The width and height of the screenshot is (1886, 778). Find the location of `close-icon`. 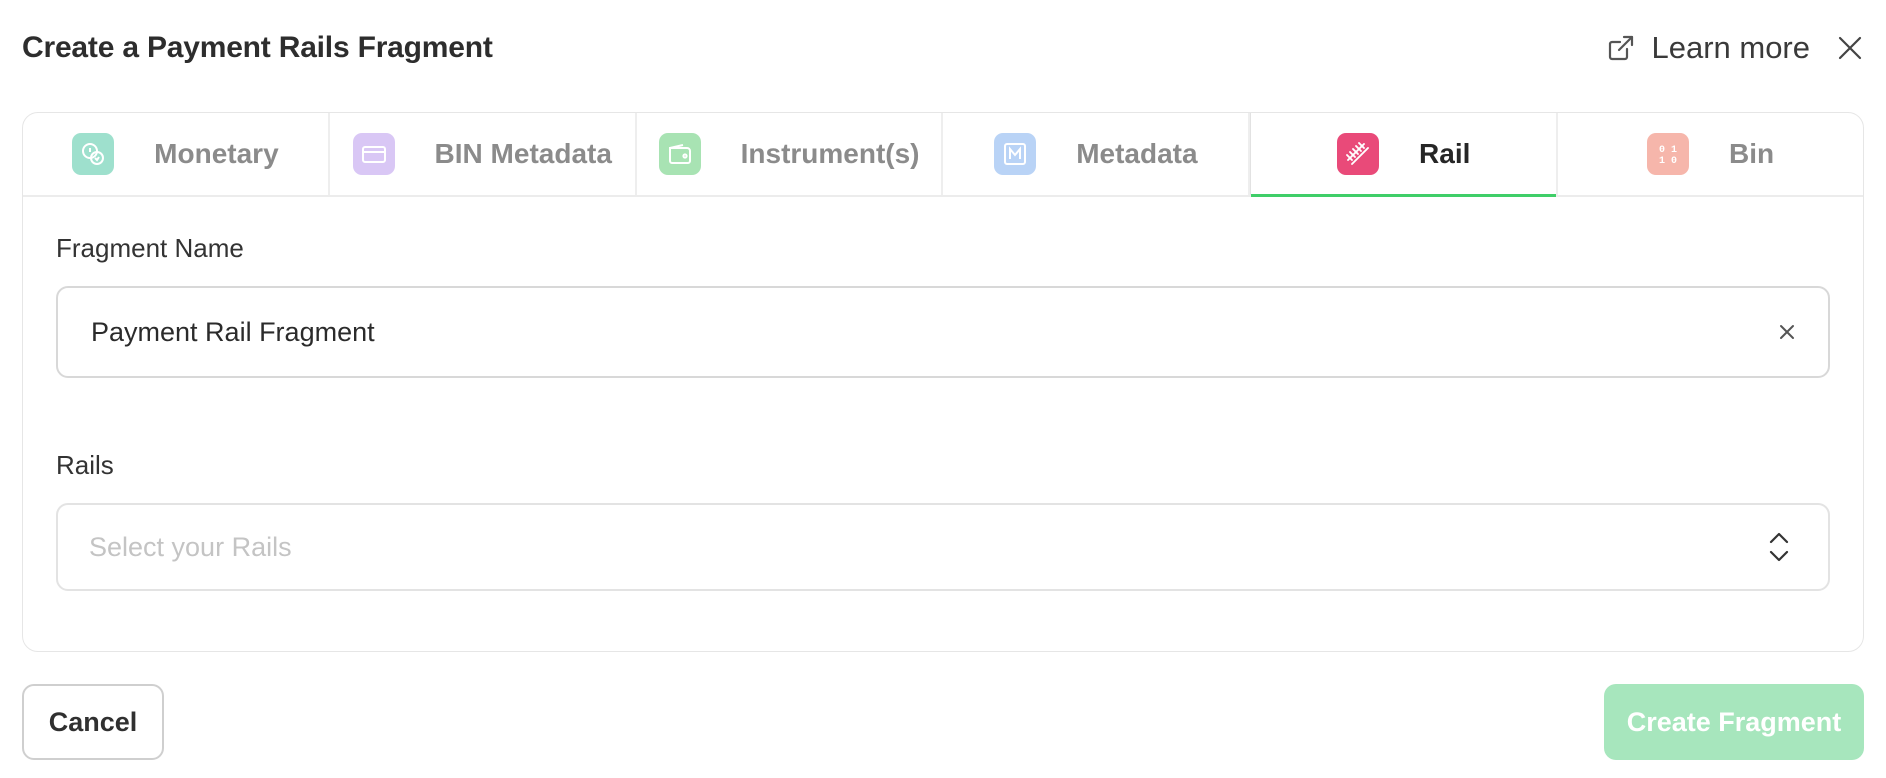

close-icon is located at coordinates (1850, 48).